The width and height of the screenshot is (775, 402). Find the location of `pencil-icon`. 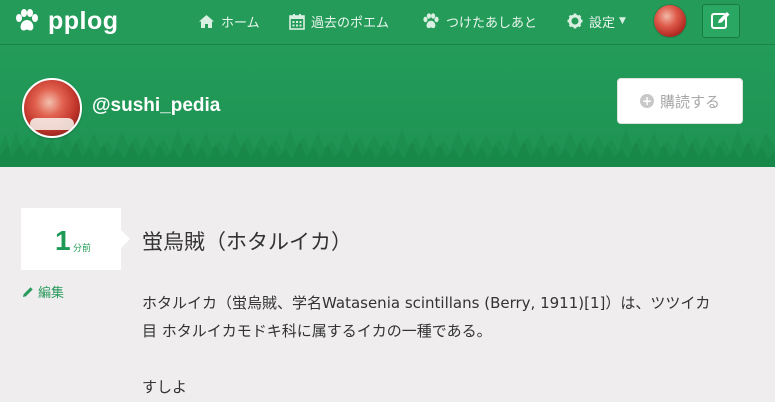

pencil-icon is located at coordinates (28, 291).